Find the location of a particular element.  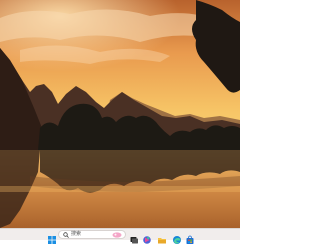

taskbar: 搜索 is located at coordinates (120, 236).